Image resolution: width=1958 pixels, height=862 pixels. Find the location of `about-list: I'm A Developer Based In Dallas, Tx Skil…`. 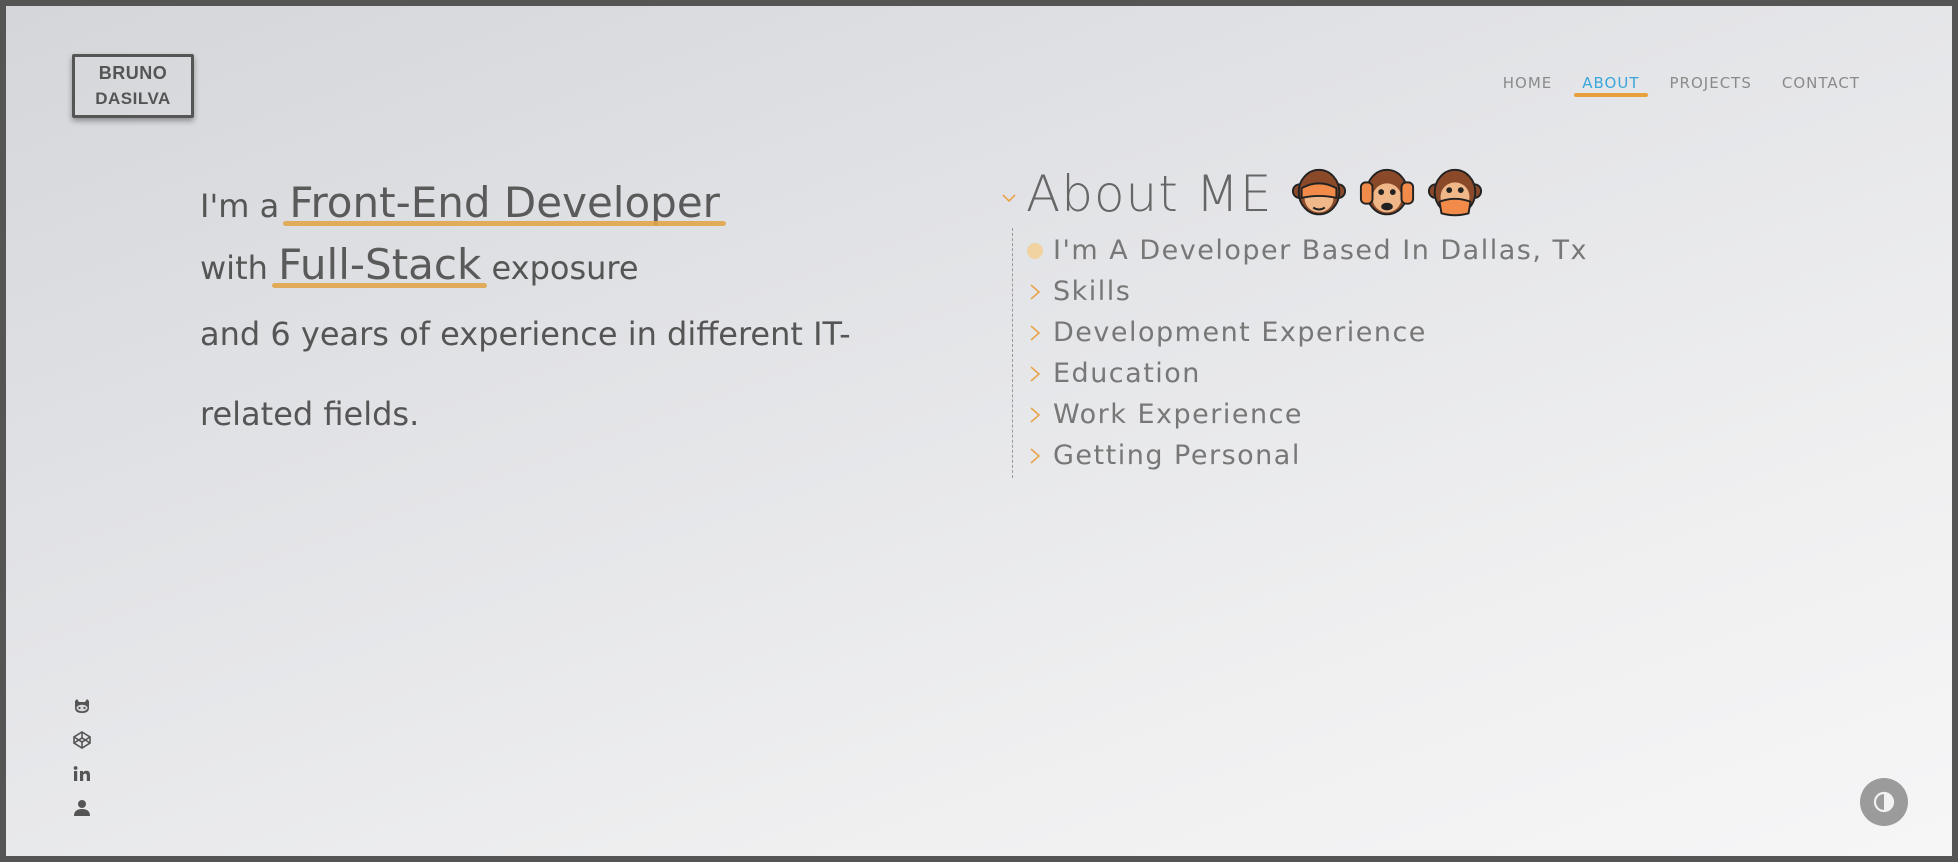

about-list: I'm A Developer Based In Dallas, Tx Skil… is located at coordinates (1300, 353).